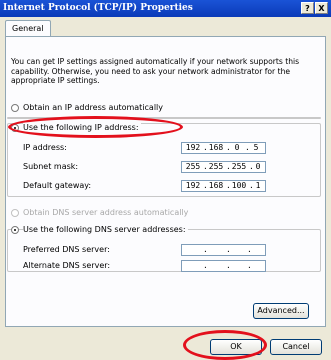 This screenshot has width=331, height=360. What do you see at coordinates (223, 186) in the screenshot?
I see `default-gateway-input: 192 . 168 . 100 . 1` at bounding box center [223, 186].